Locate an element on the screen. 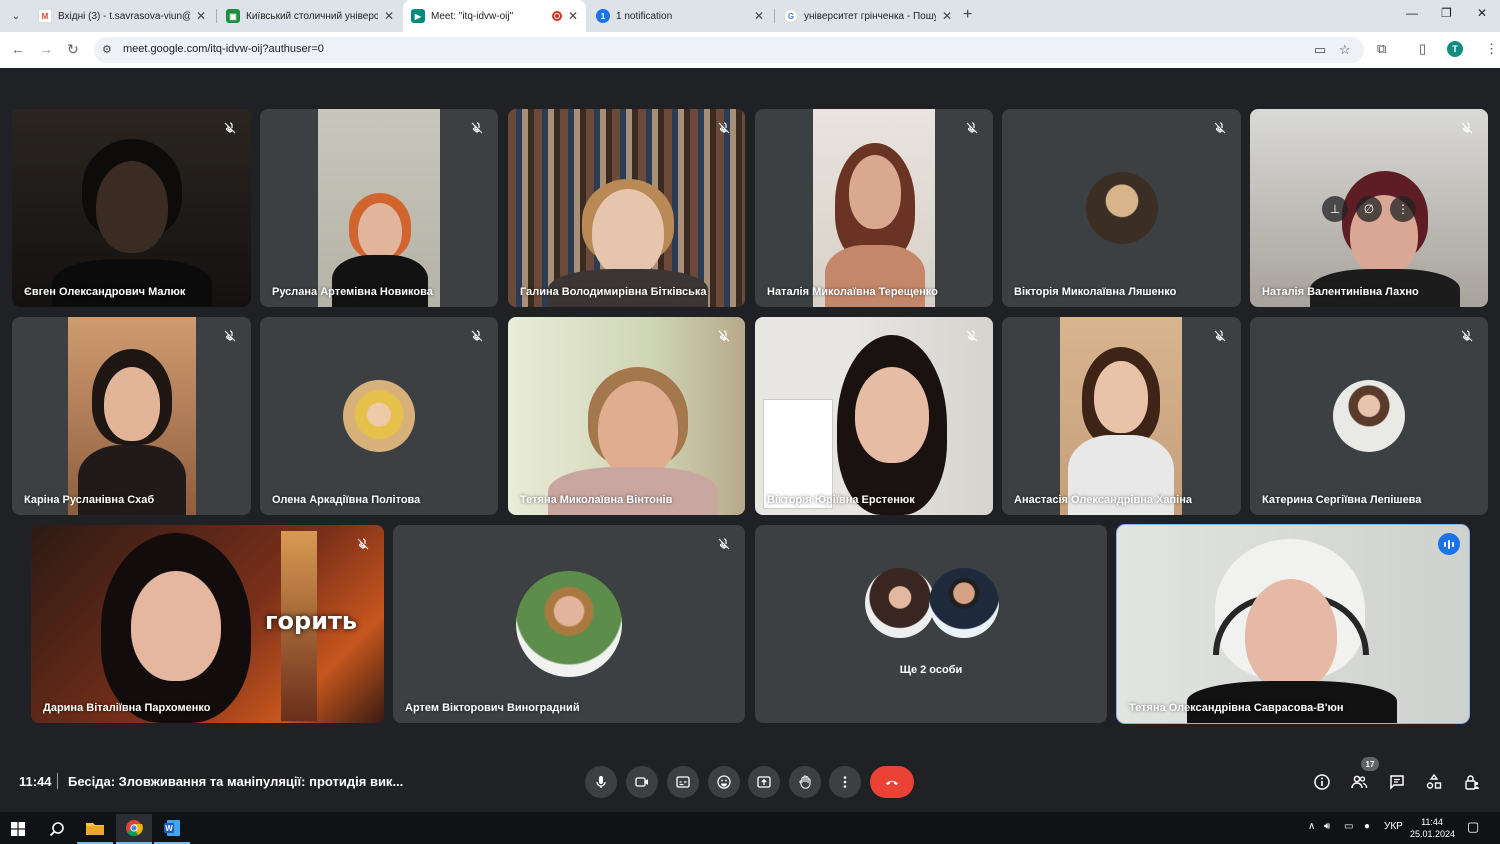 The height and width of the screenshot is (844, 1500). meeting-time: 11:44 is located at coordinates (35, 781).